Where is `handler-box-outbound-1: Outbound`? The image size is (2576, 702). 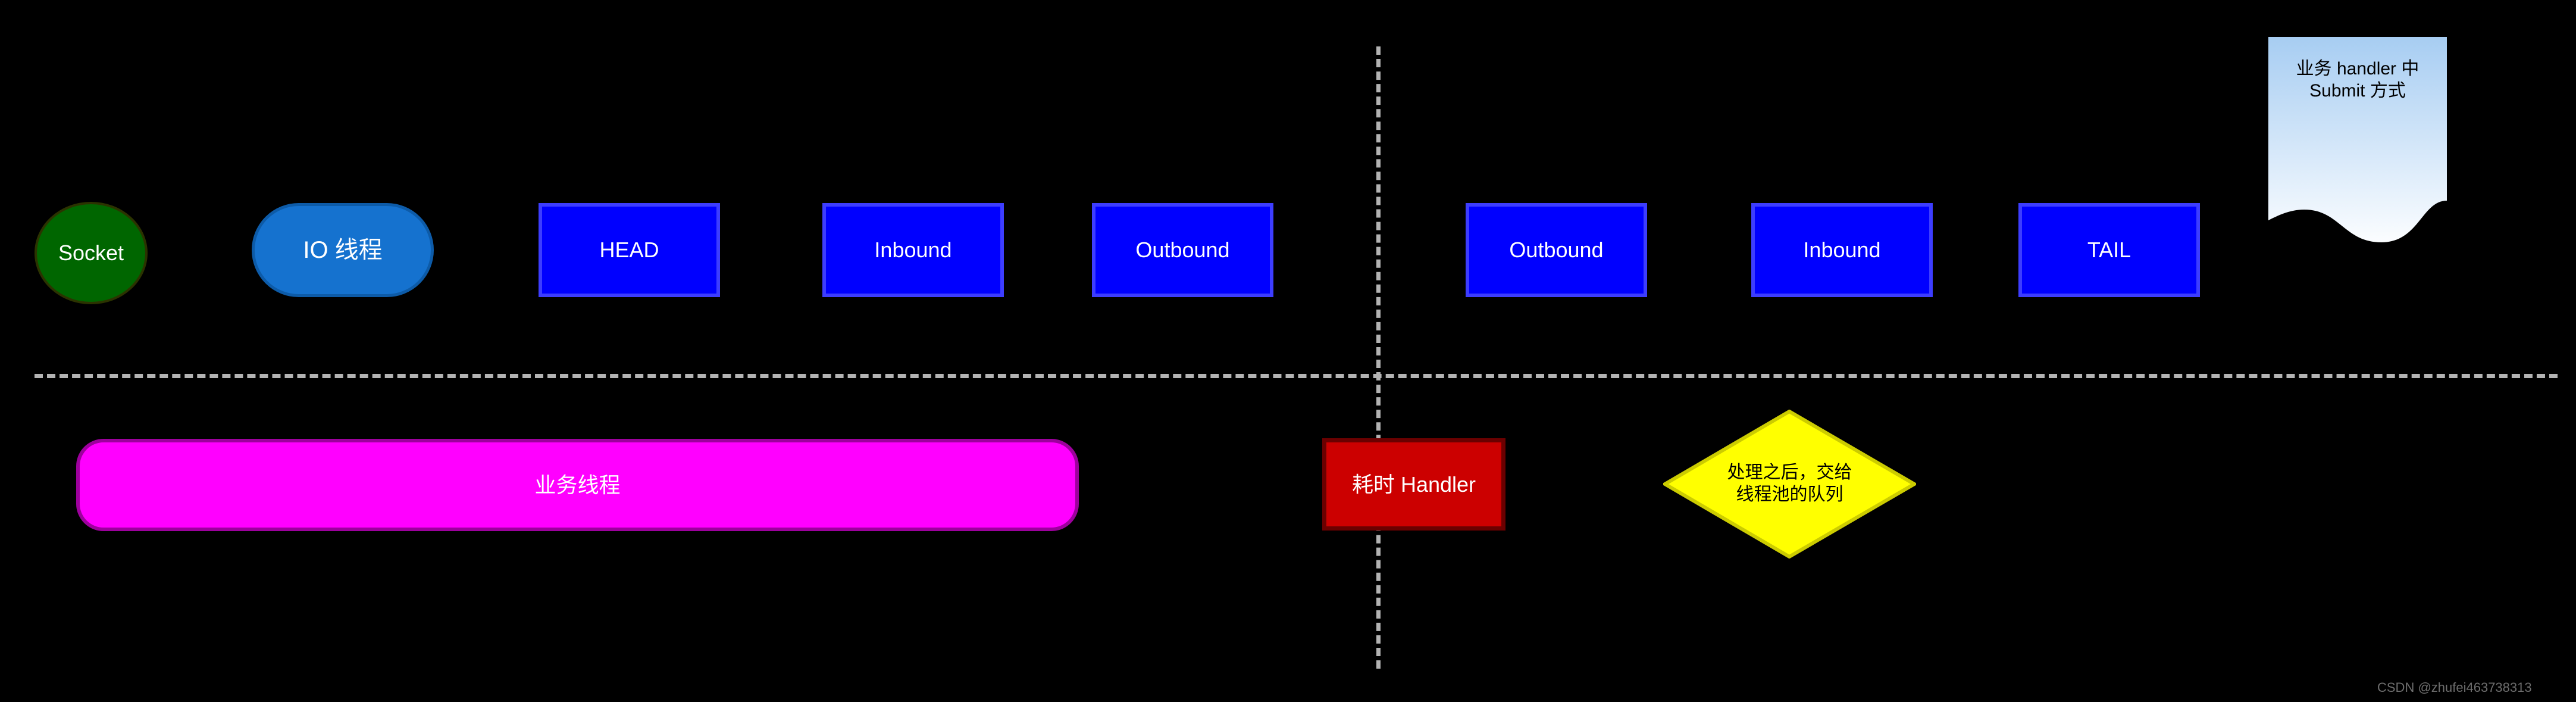
handler-box-outbound-1: Outbound is located at coordinates (1182, 250).